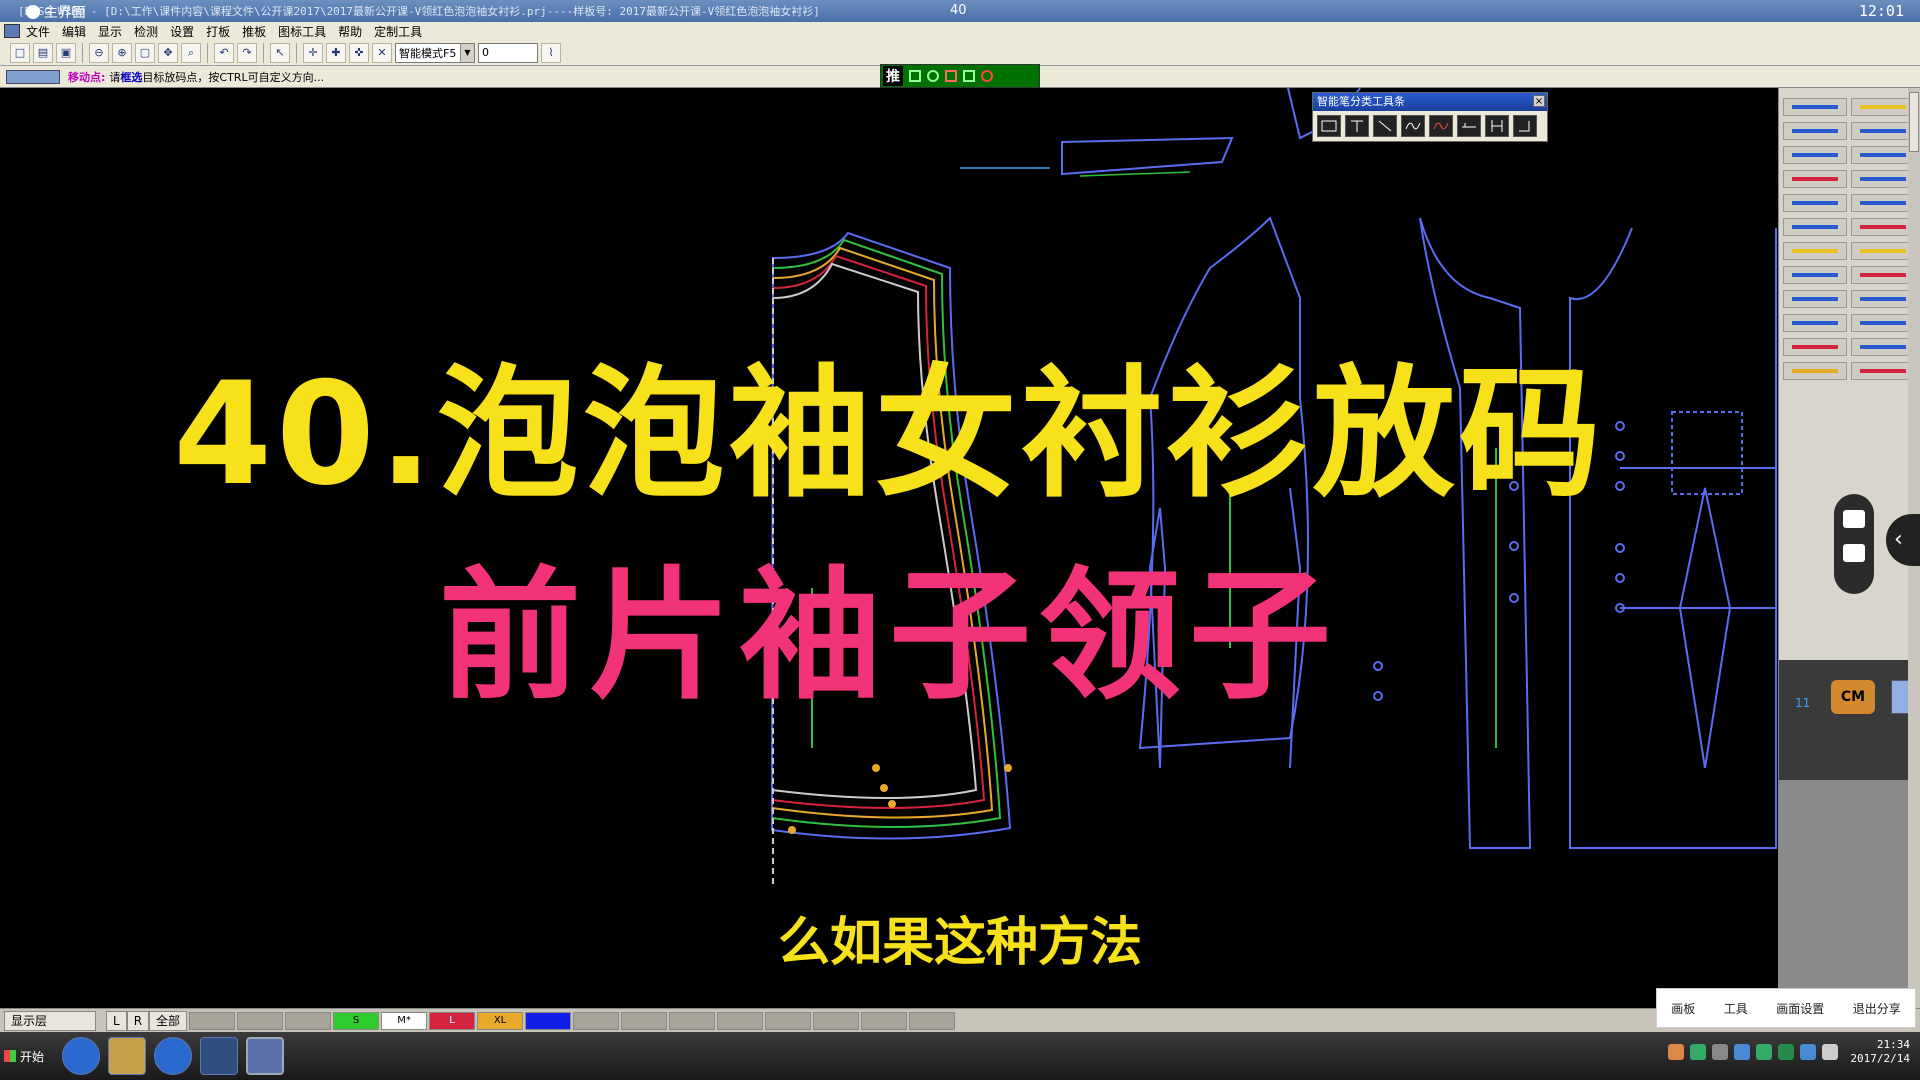  Describe the element at coordinates (382, 52) in the screenshot. I see `grade-clear-button: ✕` at that location.